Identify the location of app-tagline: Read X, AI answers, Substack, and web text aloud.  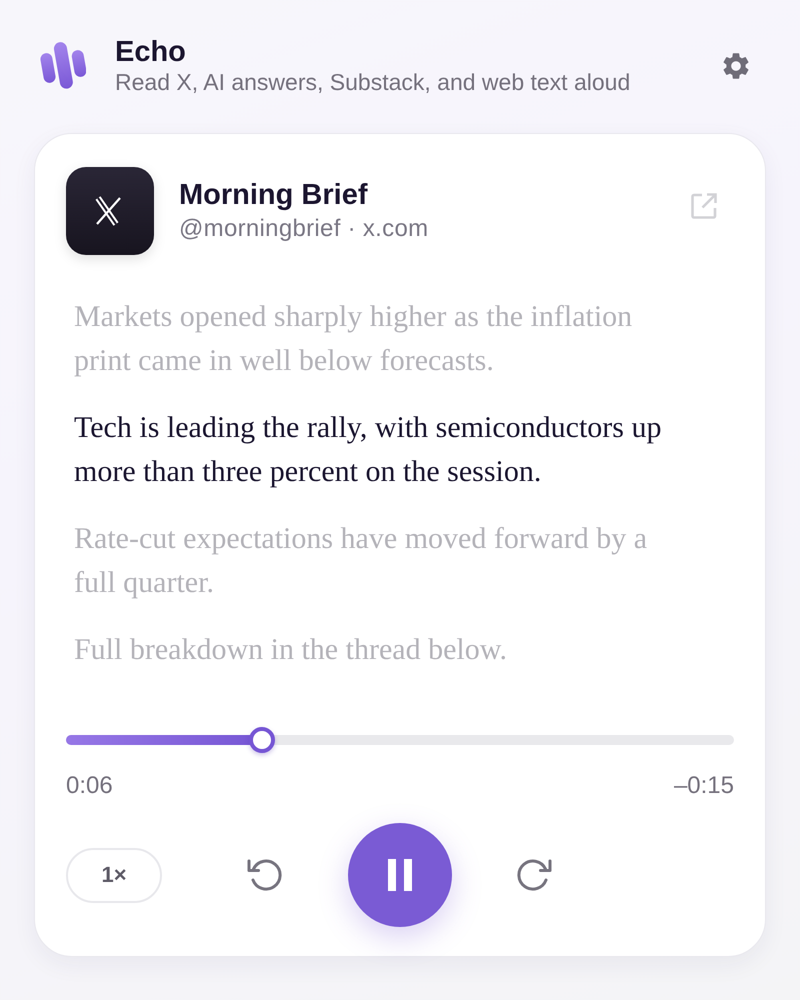
(373, 82).